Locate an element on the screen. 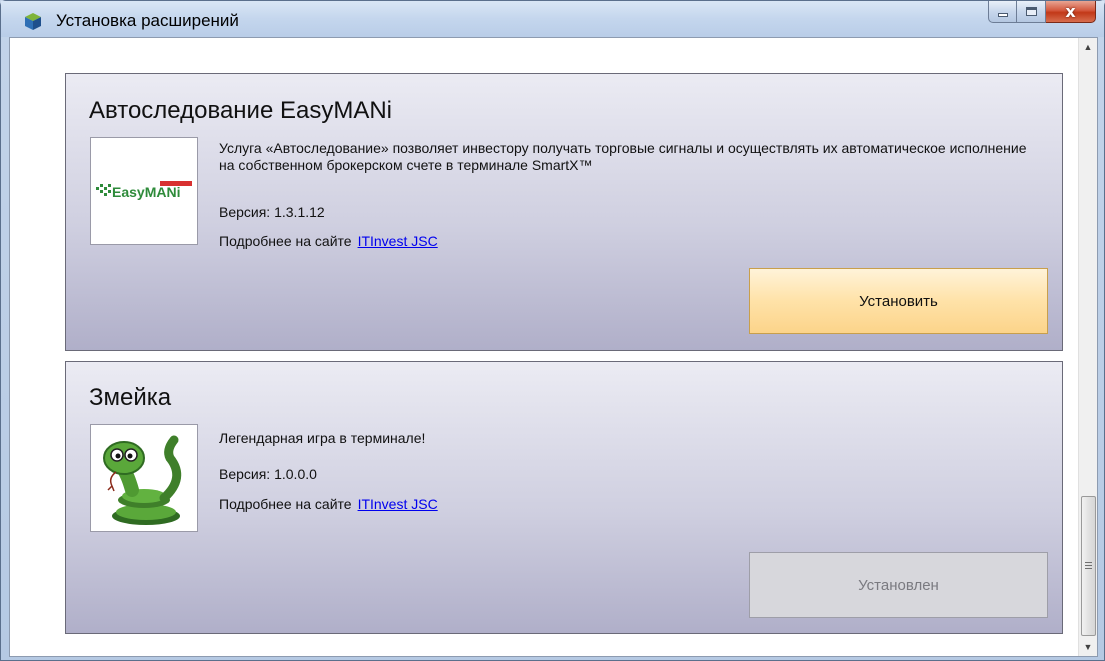 The width and height of the screenshot is (1105, 661). easymani-logo: EasyMANi is located at coordinates (144, 191).